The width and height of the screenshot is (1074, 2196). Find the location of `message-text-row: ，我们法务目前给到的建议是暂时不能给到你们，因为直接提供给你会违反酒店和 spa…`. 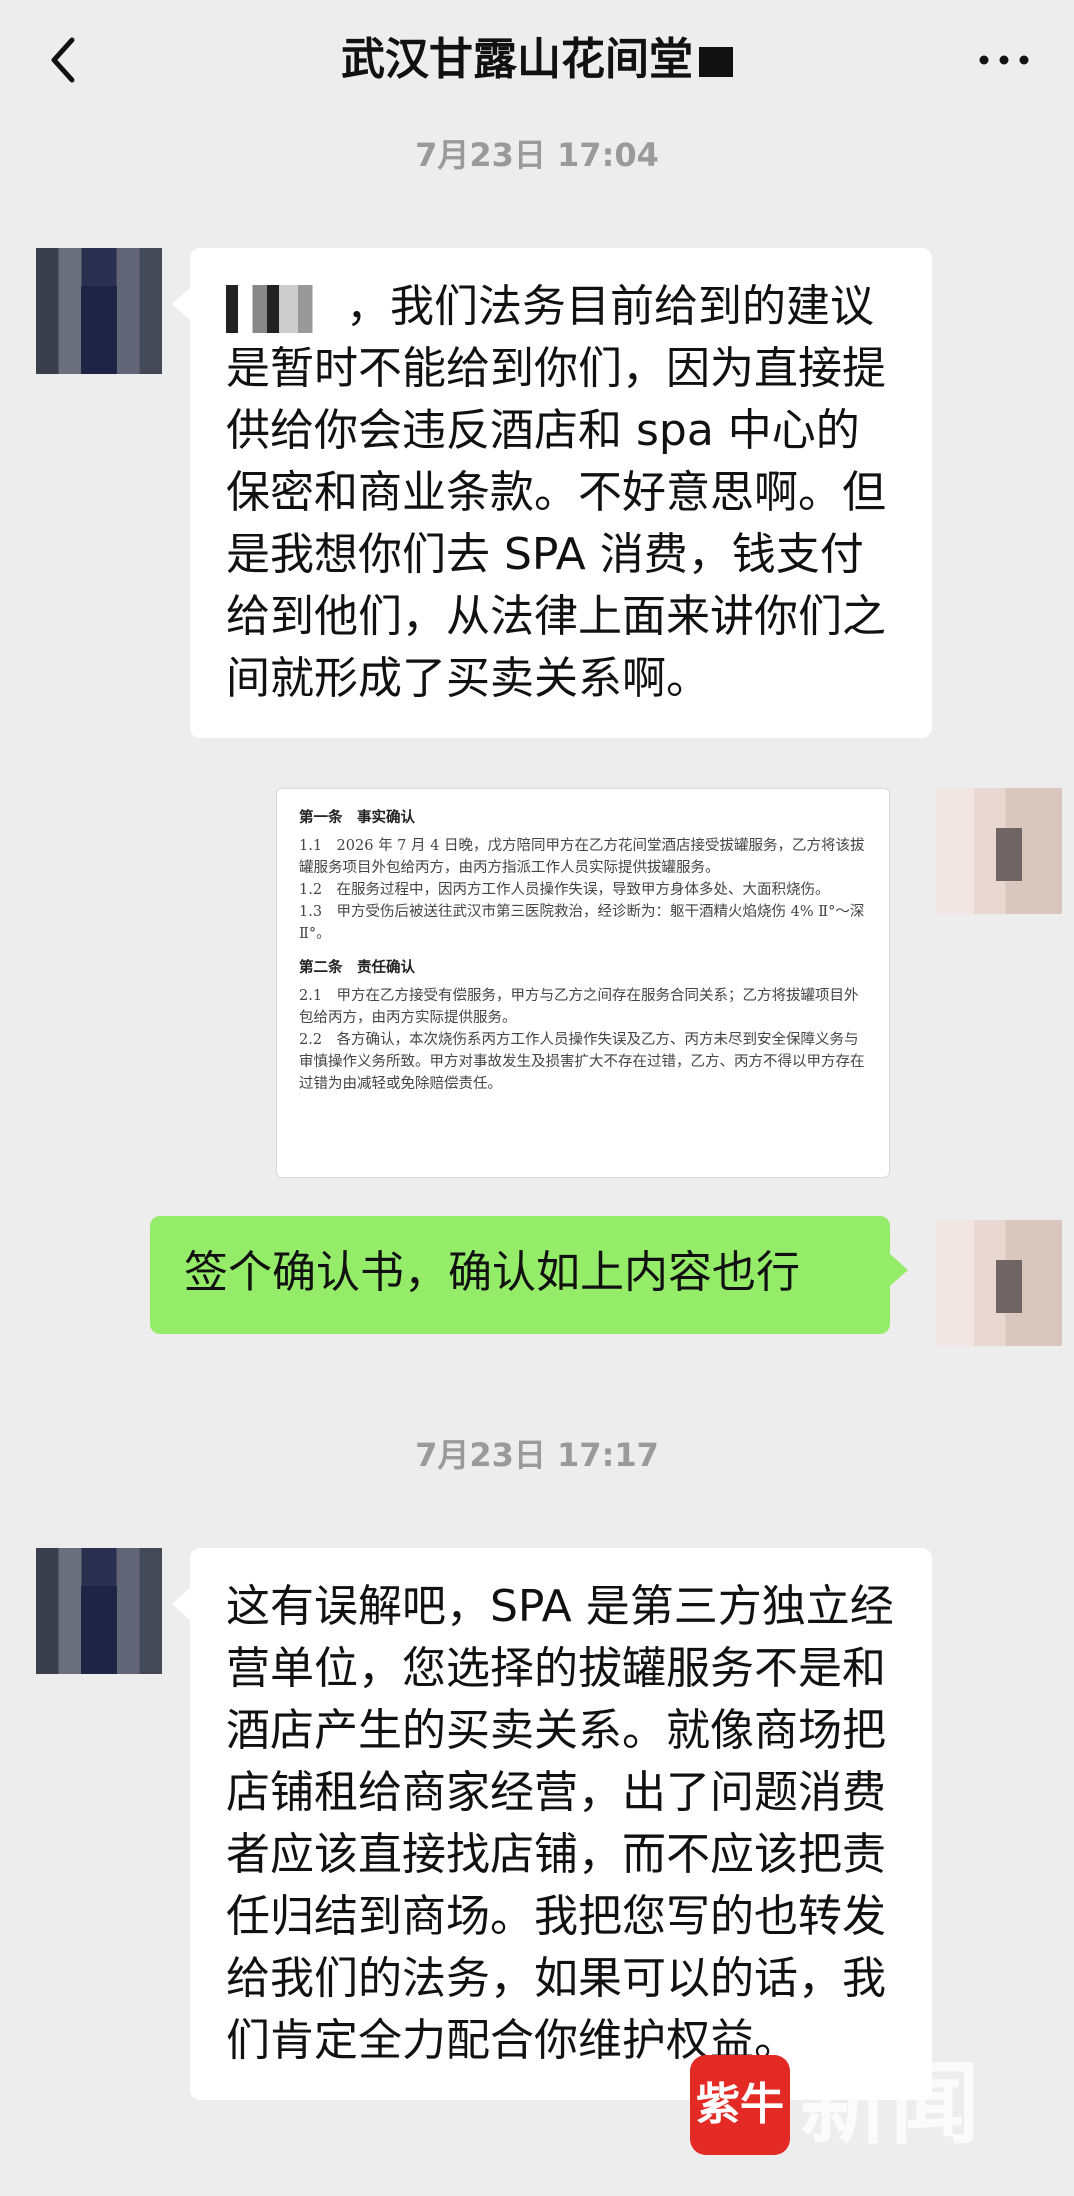

message-text-row: ，我们法务目前给到的建议是暂时不能给到你们，因为直接提供给你会违反酒店和 spa… is located at coordinates (564, 493).